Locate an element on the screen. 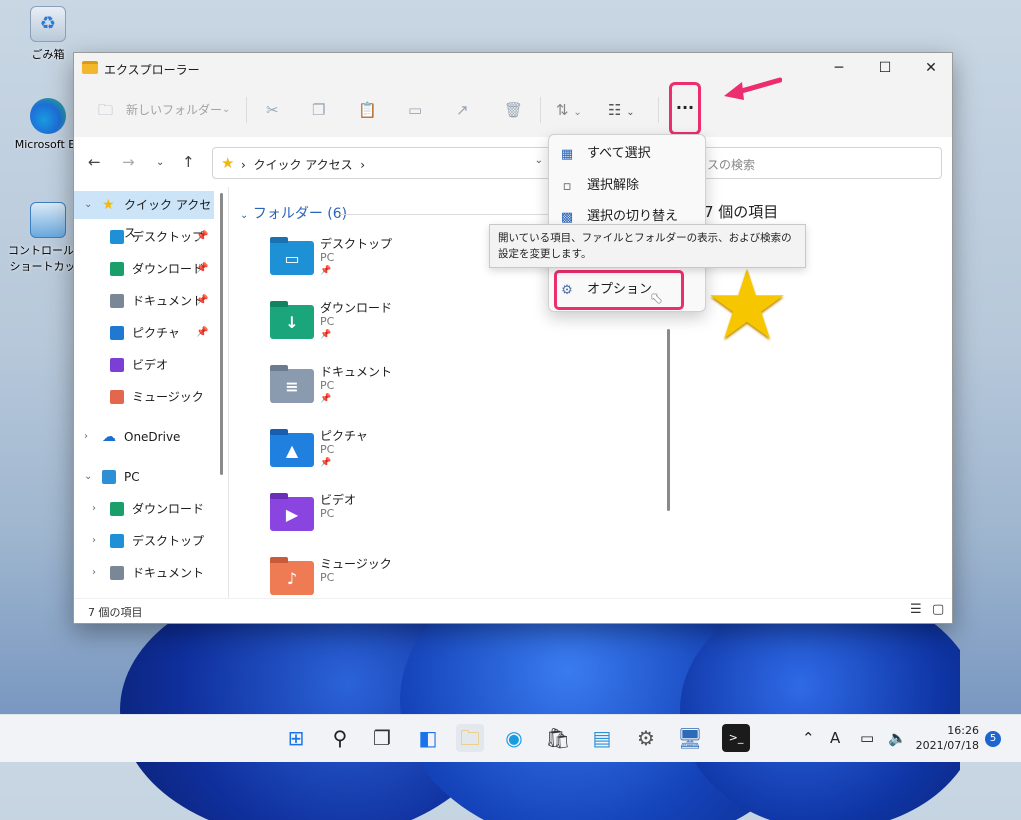 This screenshot has height=820, width=1021. folder-icon: ▶ is located at coordinates (292, 512).